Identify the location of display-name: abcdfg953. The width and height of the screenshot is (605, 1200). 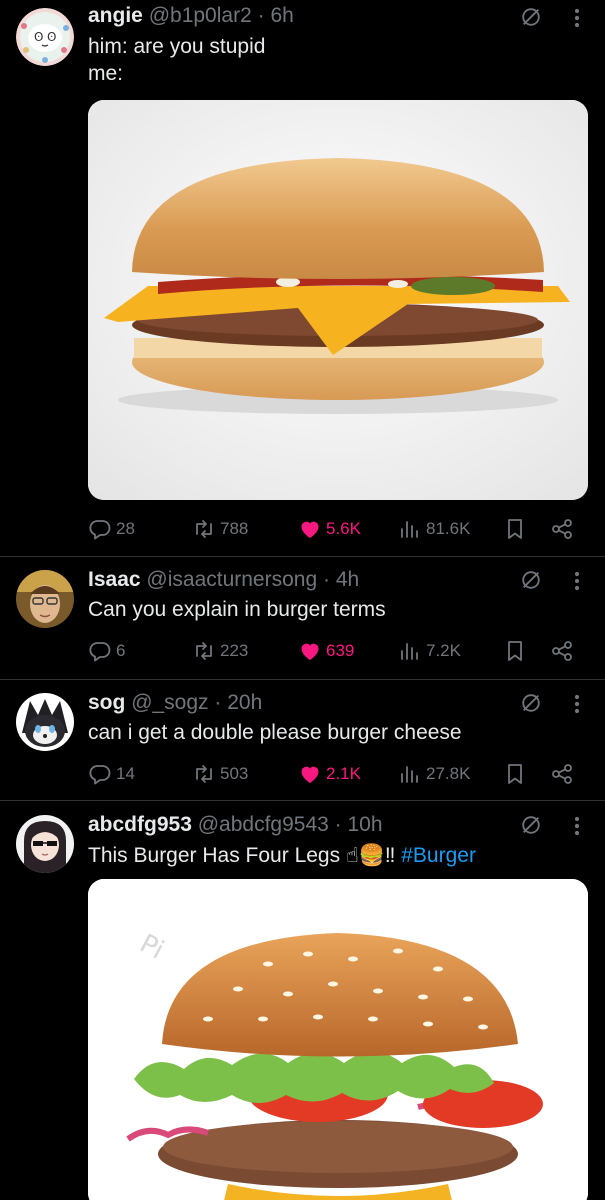
(140, 824).